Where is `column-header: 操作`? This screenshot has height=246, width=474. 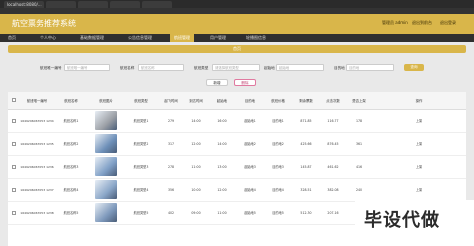 column-header: 操作 is located at coordinates (419, 101).